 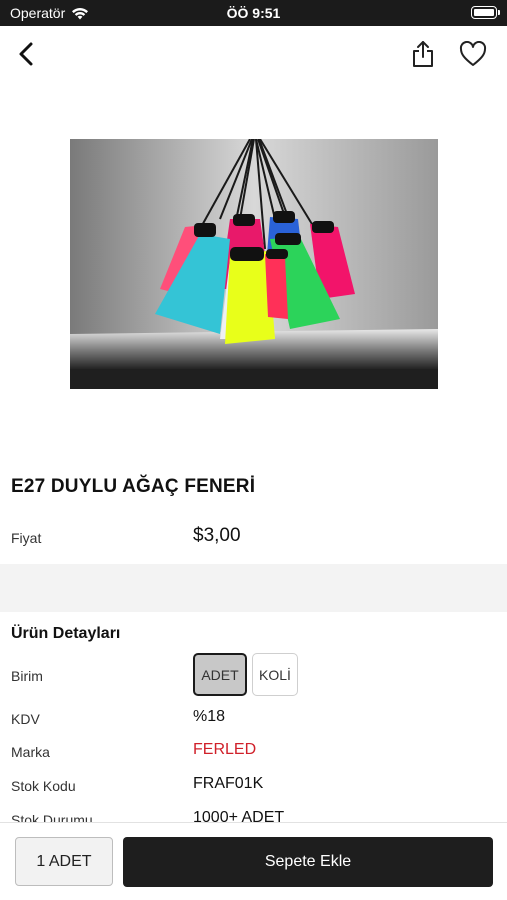 I want to click on back-button, so click(x=26, y=54).